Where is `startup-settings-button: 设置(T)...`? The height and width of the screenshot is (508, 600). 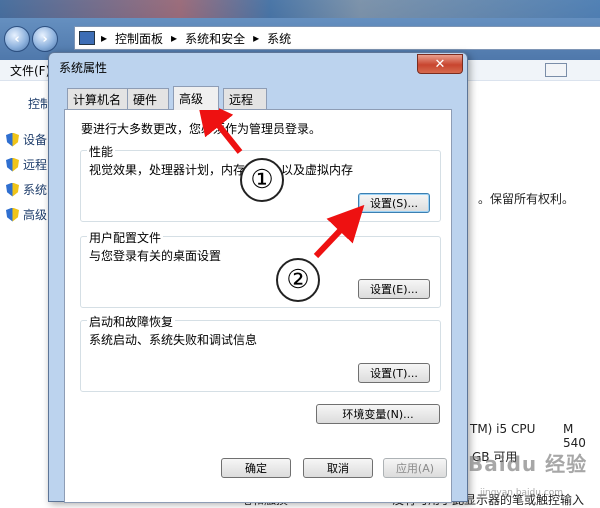 startup-settings-button: 设置(T)... is located at coordinates (394, 373).